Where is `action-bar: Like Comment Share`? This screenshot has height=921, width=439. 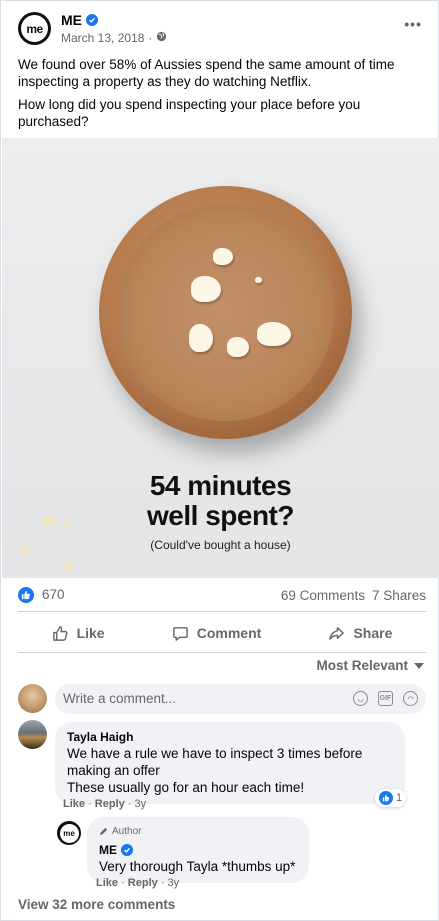
action-bar: Like Comment Share is located at coordinates (222, 633).